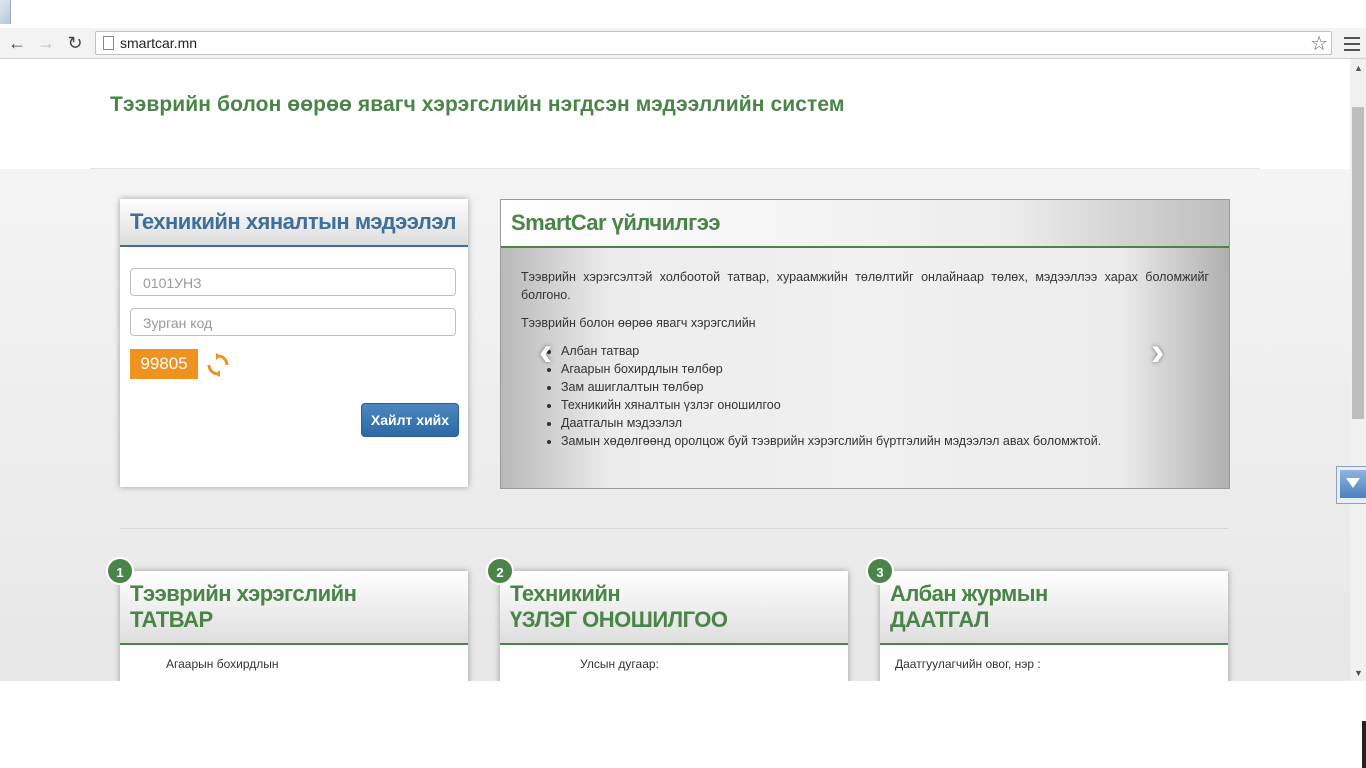 This screenshot has width=1366, height=768. I want to click on scrollbar-thumb, so click(1358, 263).